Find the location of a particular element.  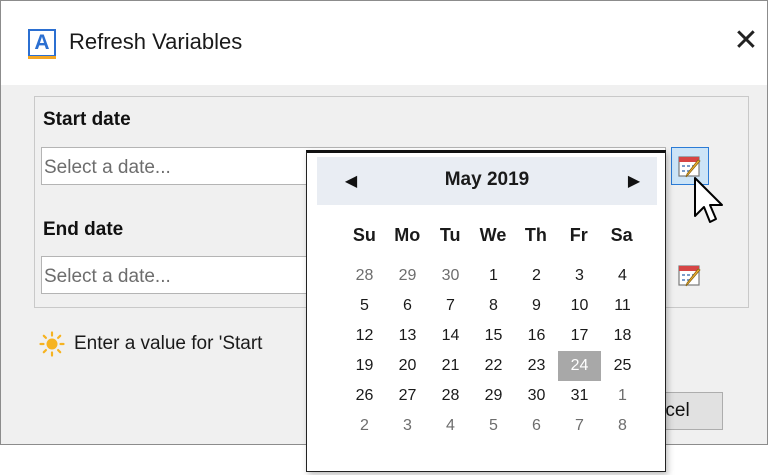

calendar-day: 26 is located at coordinates (364, 396).